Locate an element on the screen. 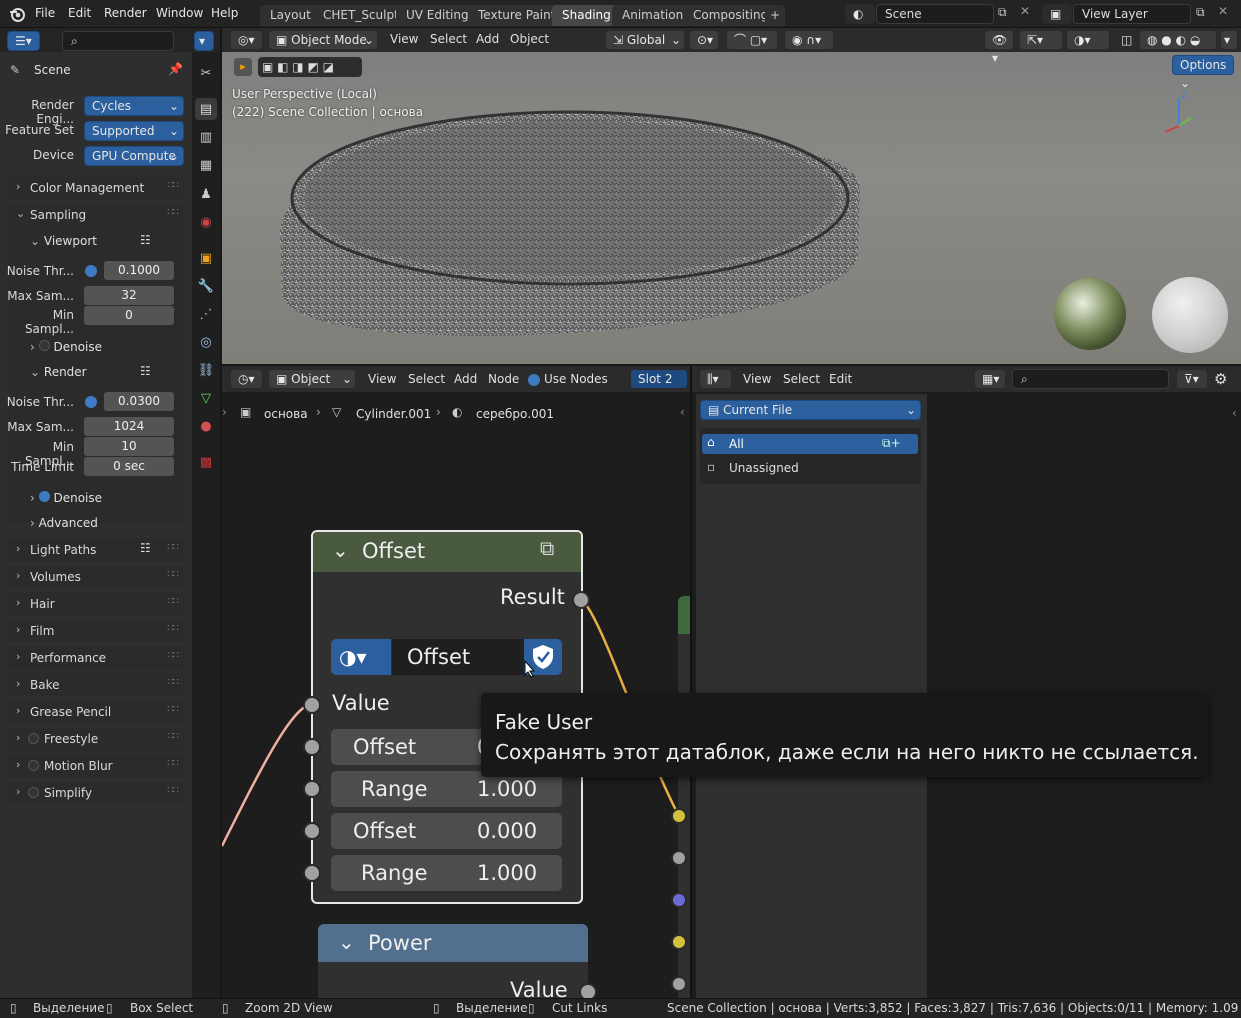  proportional-edit-icon: ◉ ∩▾ is located at coordinates (809, 40).